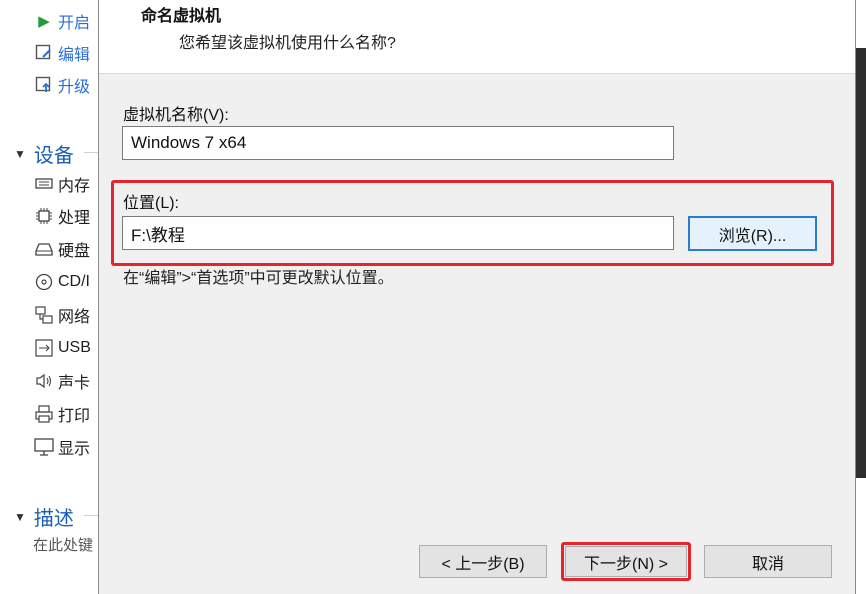  Describe the element at coordinates (398, 143) in the screenshot. I see `vm-name-input` at that location.